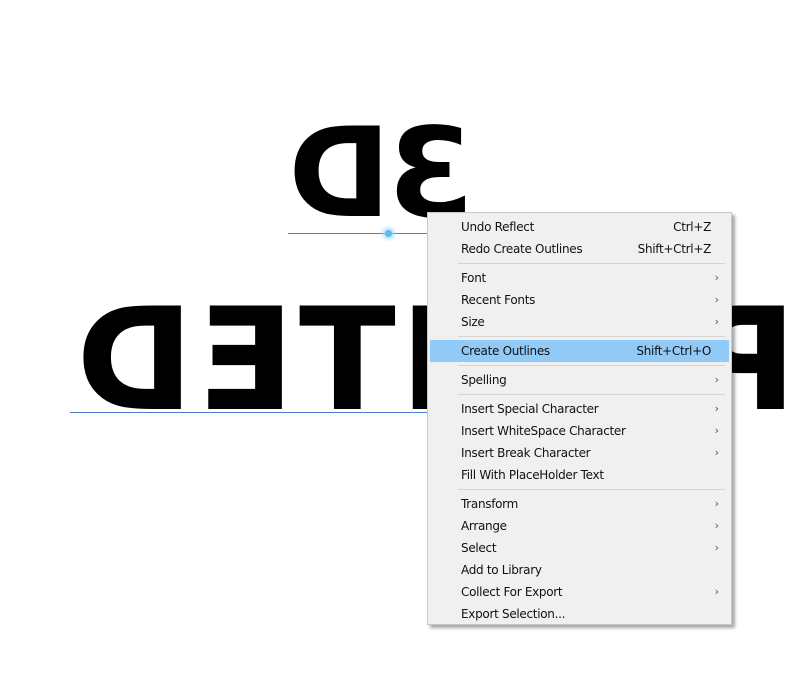 This screenshot has height=680, width=792. I want to click on menu-item-spelling: Spelling ›, so click(579, 380).